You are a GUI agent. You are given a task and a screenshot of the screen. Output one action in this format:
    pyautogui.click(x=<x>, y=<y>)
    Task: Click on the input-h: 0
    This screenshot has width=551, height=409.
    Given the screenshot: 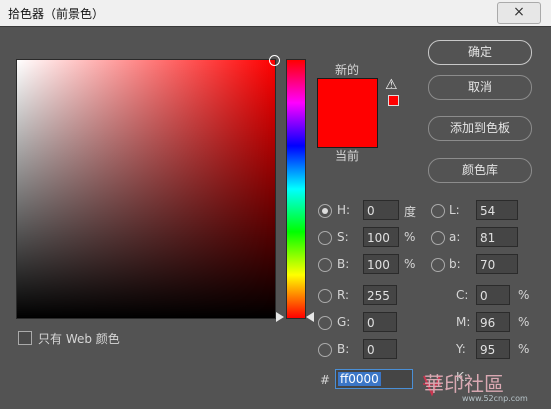 What is the action you would take?
    pyautogui.click(x=381, y=210)
    